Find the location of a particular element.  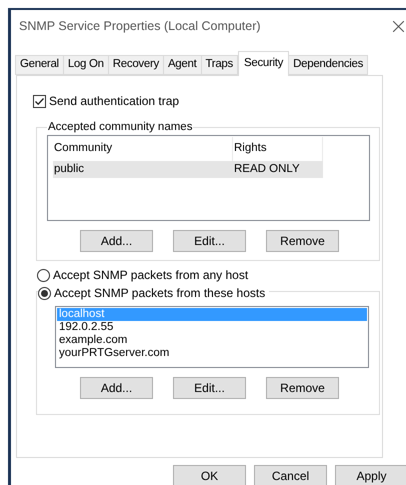

tab: Security is located at coordinates (264, 63).